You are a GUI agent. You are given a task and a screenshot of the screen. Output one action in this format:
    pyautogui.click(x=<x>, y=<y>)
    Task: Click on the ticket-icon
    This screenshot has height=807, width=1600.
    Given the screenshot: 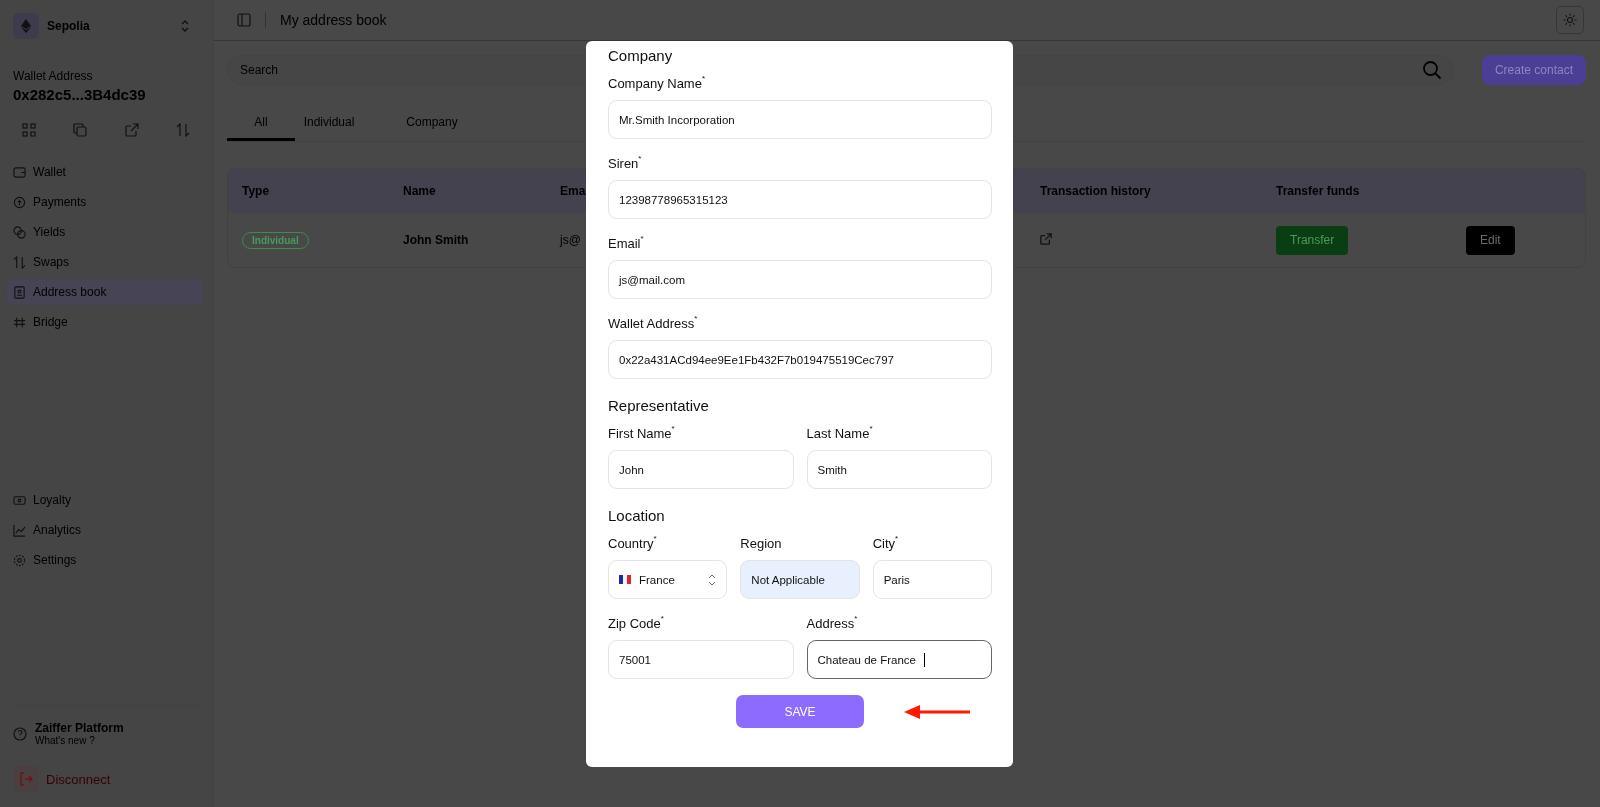 What is the action you would take?
    pyautogui.click(x=19, y=500)
    